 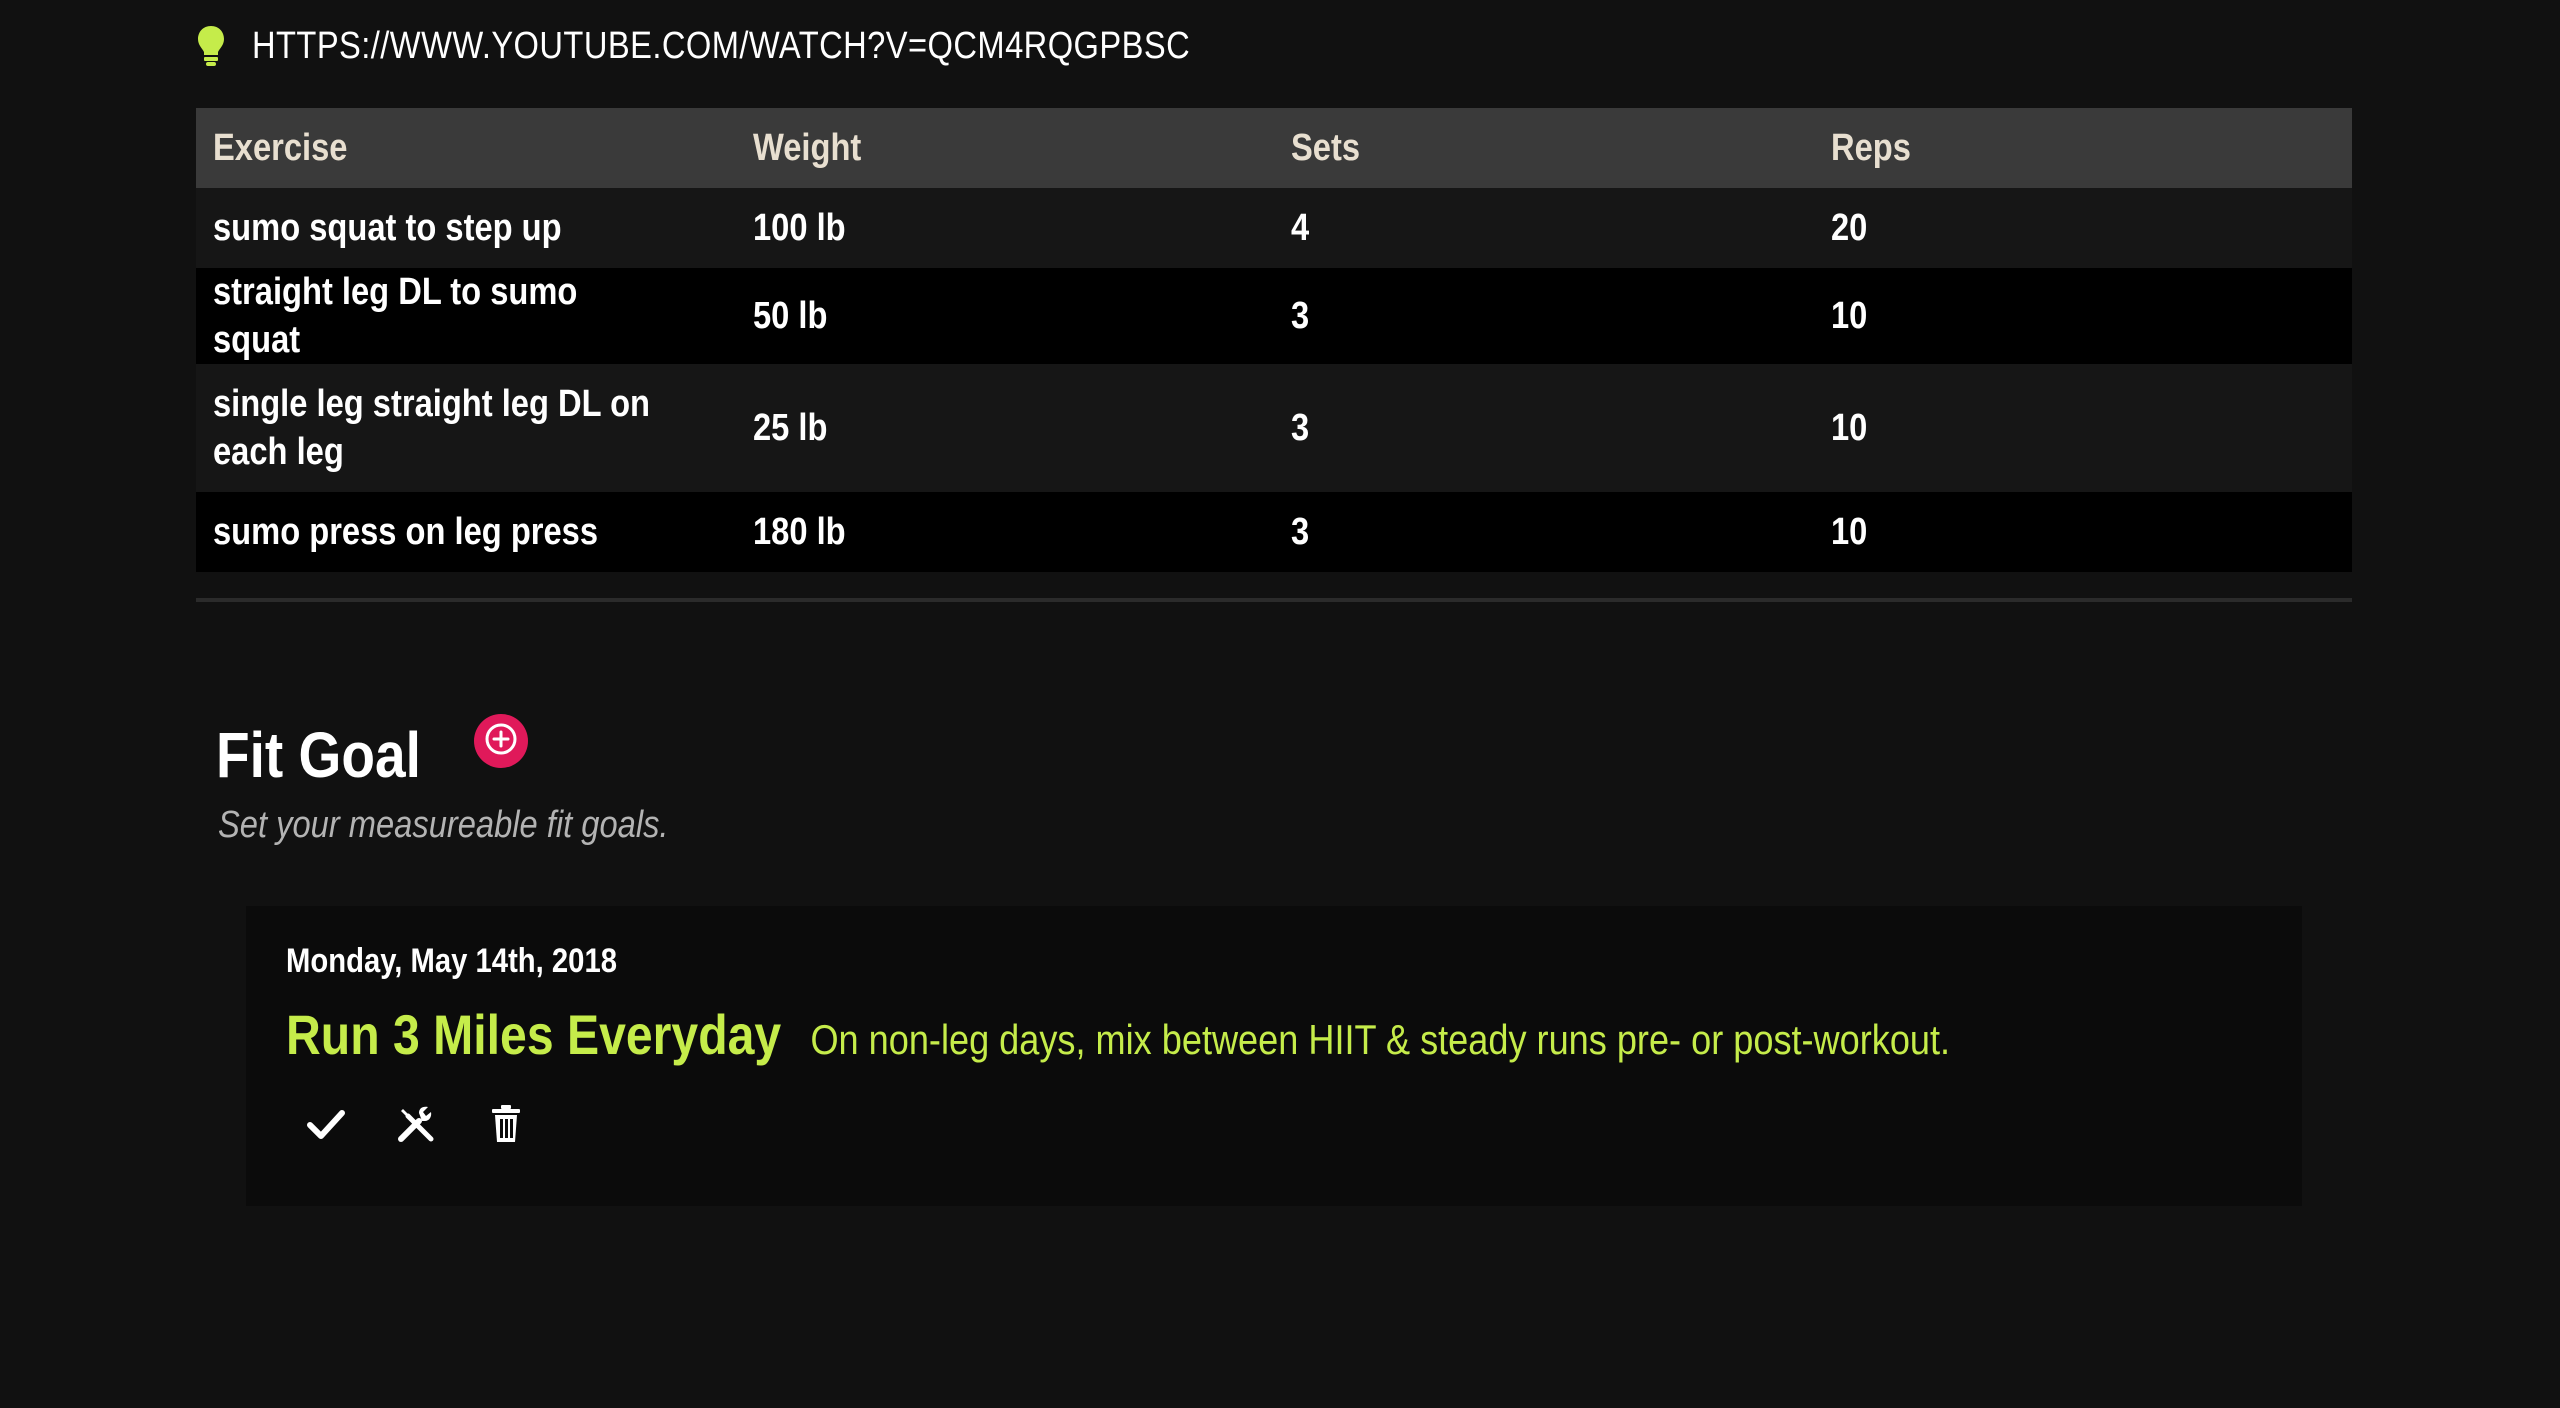 What do you see at coordinates (466, 428) in the screenshot?
I see `cell-exercise: single leg straight leg DL on each leg` at bounding box center [466, 428].